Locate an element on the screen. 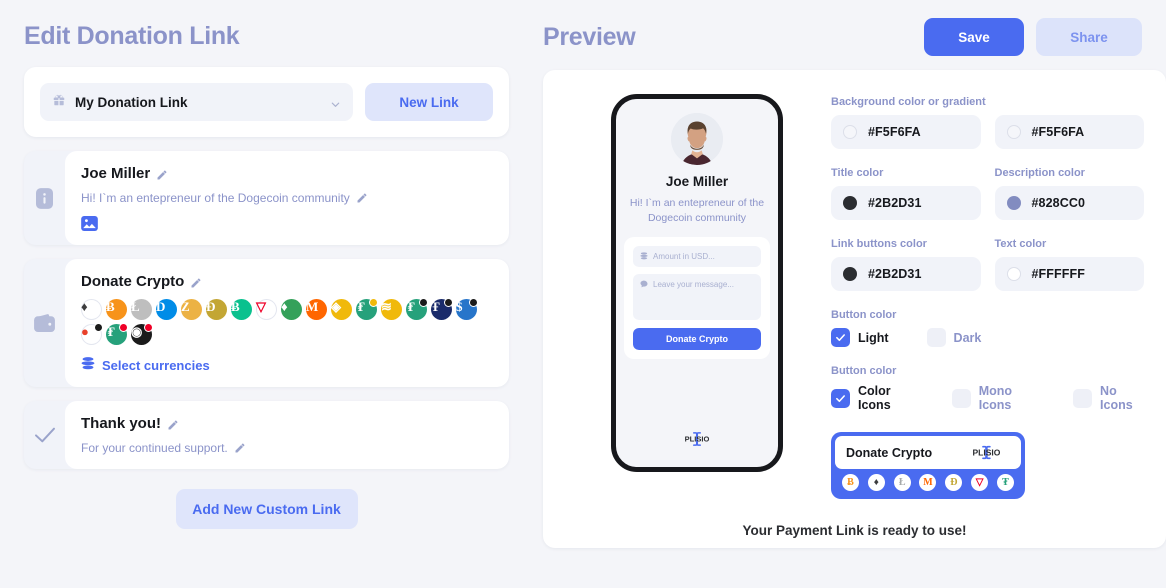  theme-options-row: Light Dark is located at coordinates (987, 337).